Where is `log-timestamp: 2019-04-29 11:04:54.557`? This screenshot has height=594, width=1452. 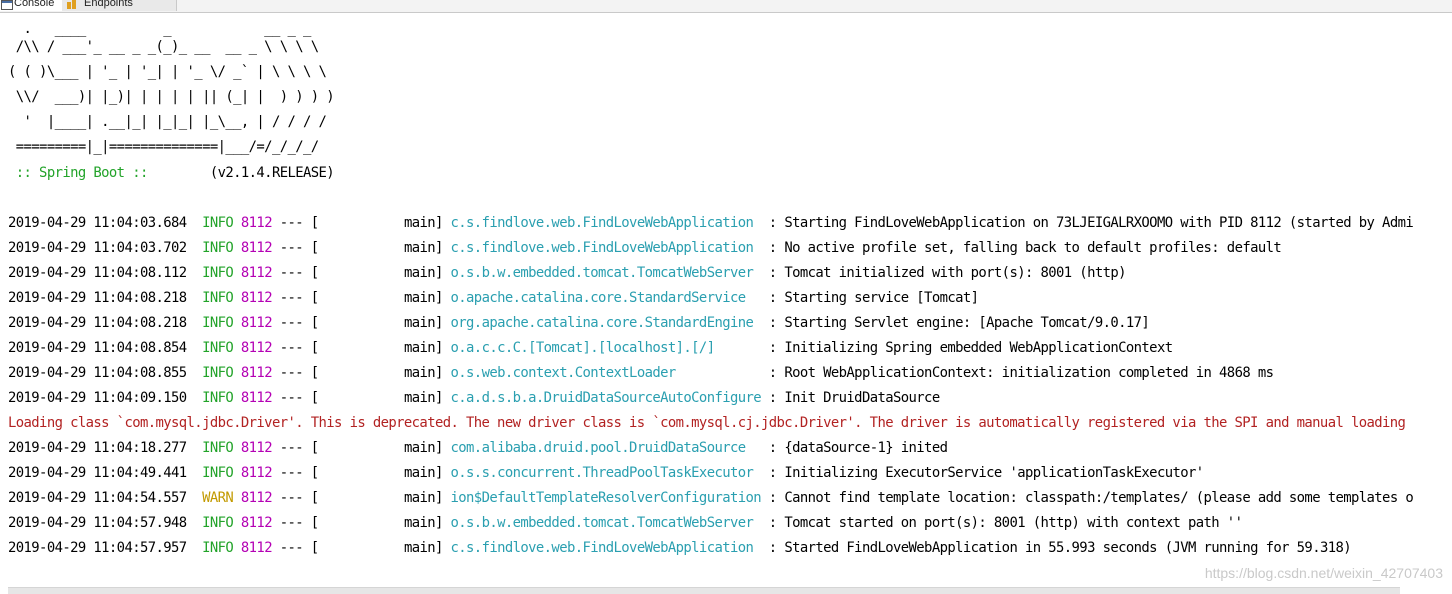
log-timestamp: 2019-04-29 11:04:54.557 is located at coordinates (97, 498).